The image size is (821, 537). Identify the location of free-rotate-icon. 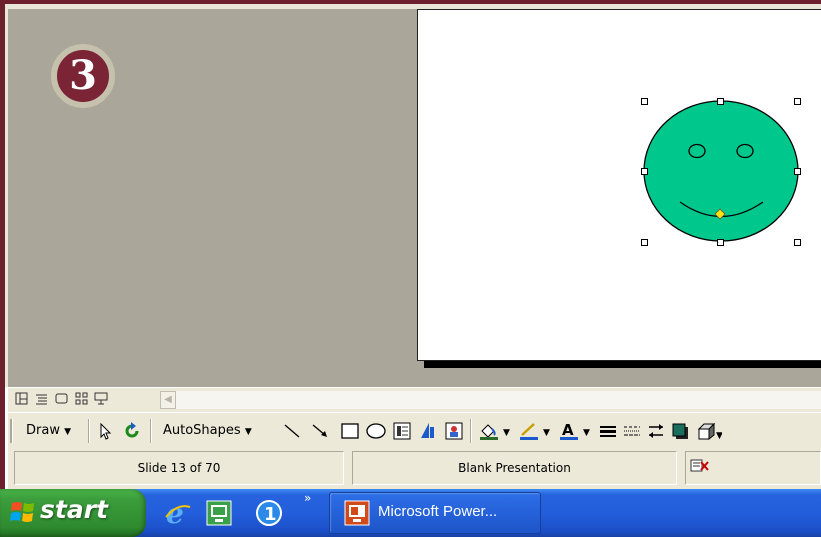
(132, 431).